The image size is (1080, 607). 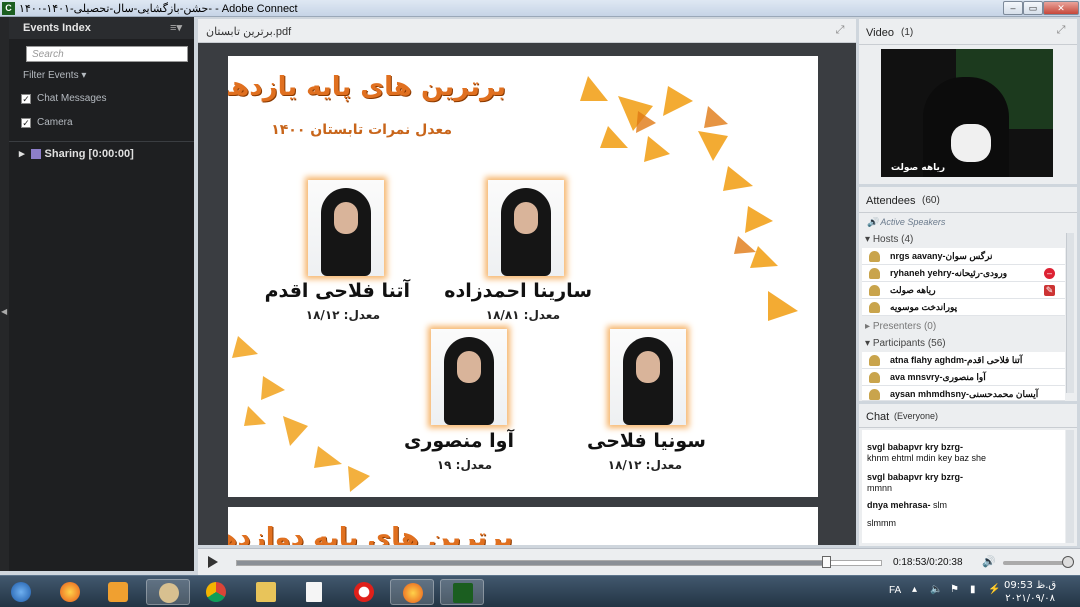 I want to click on seek-progress, so click(x=532, y=563).